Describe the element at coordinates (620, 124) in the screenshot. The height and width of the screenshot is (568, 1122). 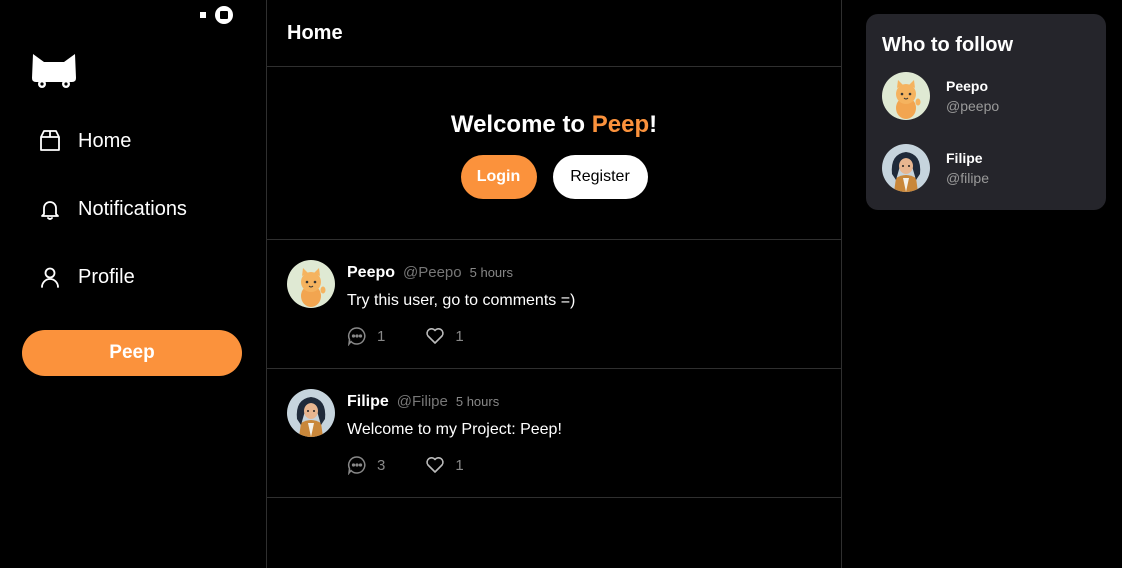
I see `welcome-brand: Peep` at that location.